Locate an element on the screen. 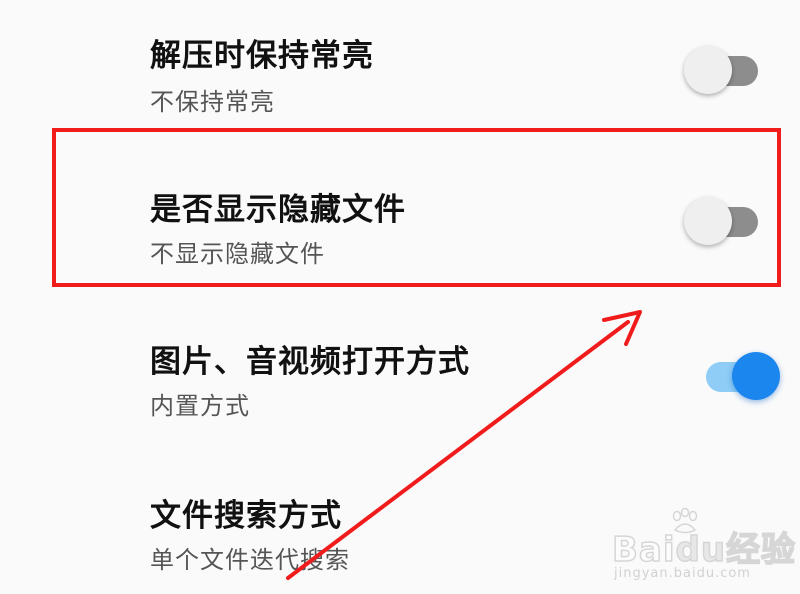 The image size is (800, 594). setting-title: 图片、音视频打开方式 is located at coordinates (310, 362).